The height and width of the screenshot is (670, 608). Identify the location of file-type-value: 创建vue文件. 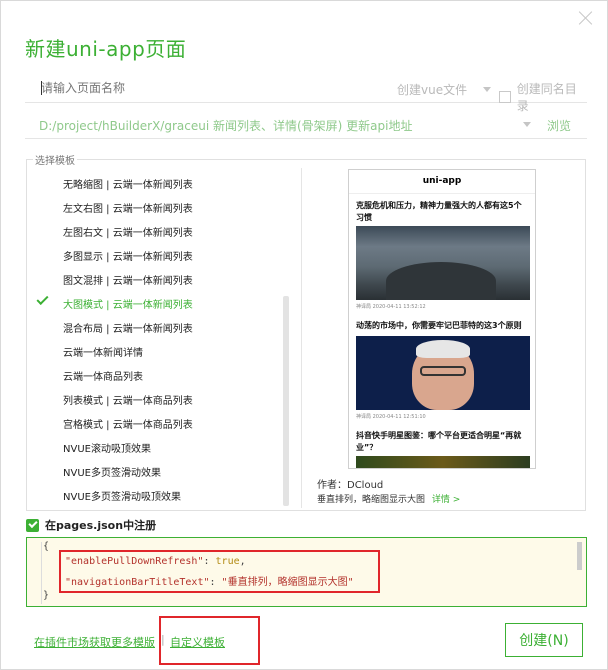
(432, 90).